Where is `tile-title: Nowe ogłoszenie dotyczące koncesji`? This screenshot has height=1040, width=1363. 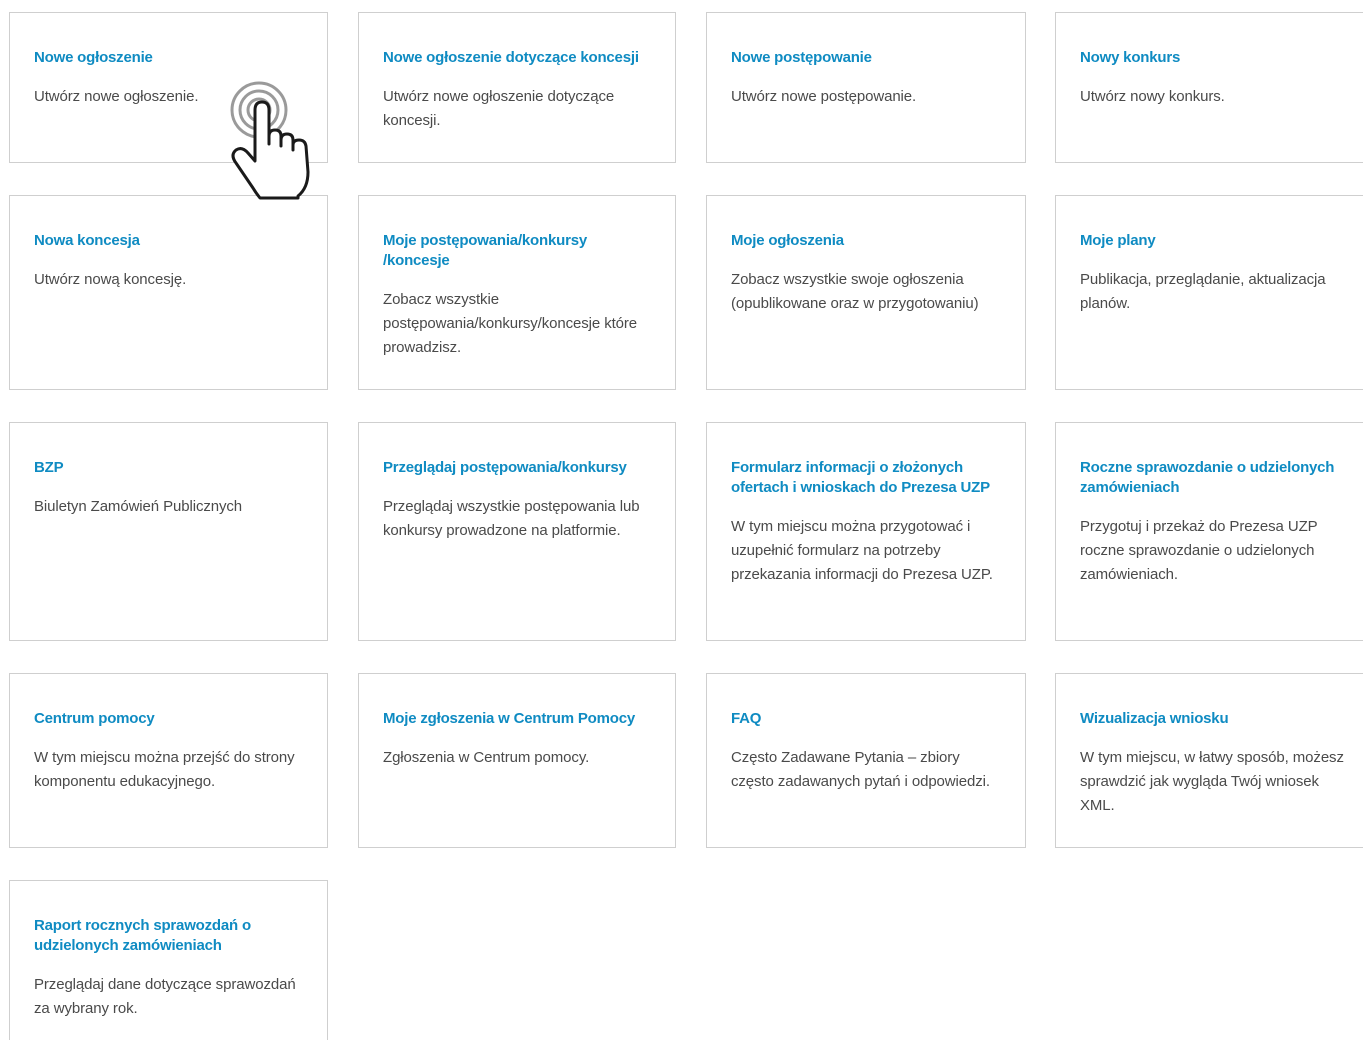 tile-title: Nowe ogłoszenie dotyczące koncesji is located at coordinates (517, 58).